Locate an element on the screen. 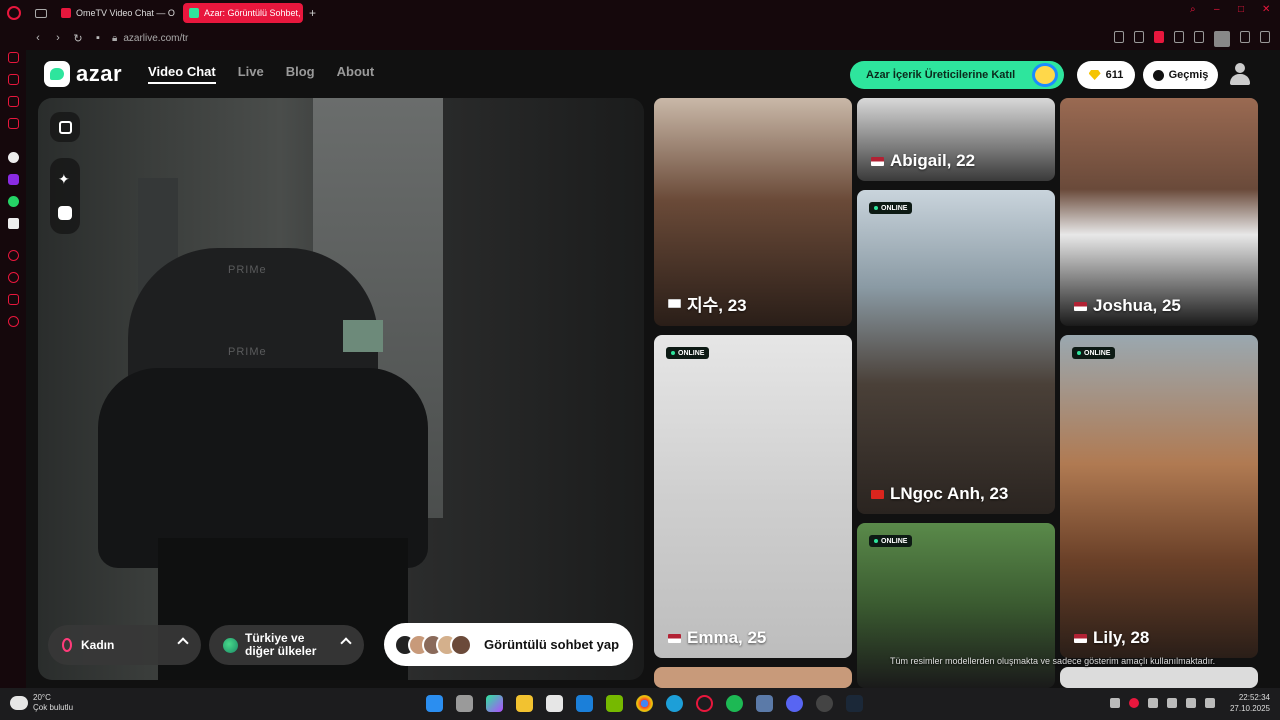  profile-card: Joshua, 25 is located at coordinates (1159, 212).